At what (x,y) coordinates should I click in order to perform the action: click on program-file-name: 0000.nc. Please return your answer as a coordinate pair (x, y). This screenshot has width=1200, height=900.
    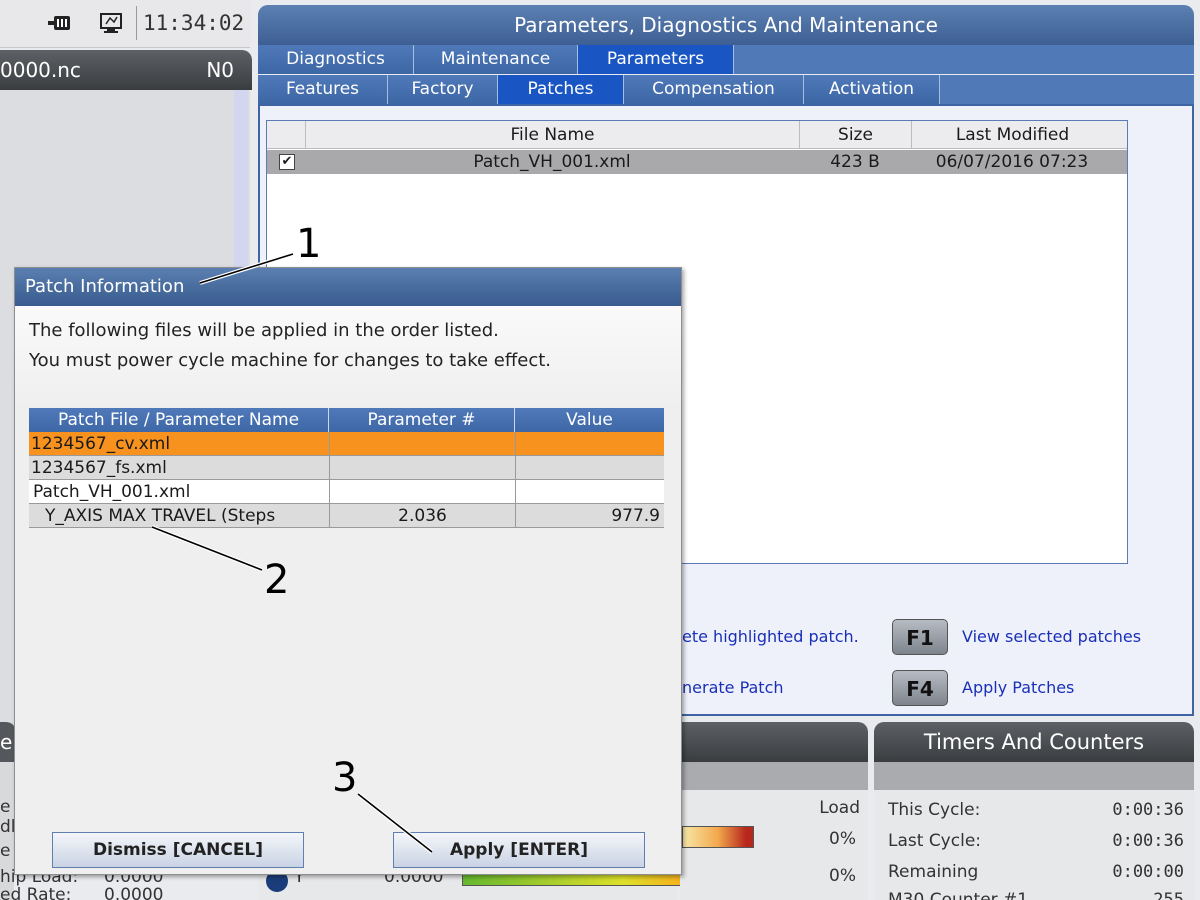
    Looking at the image, I should click on (40, 70).